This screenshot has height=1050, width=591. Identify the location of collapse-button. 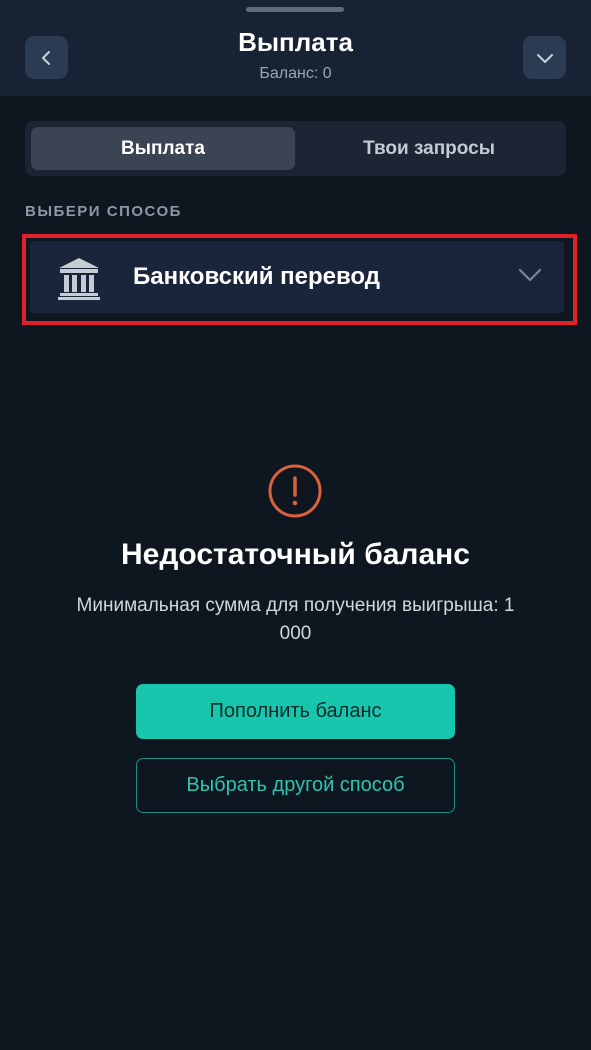
(544, 57).